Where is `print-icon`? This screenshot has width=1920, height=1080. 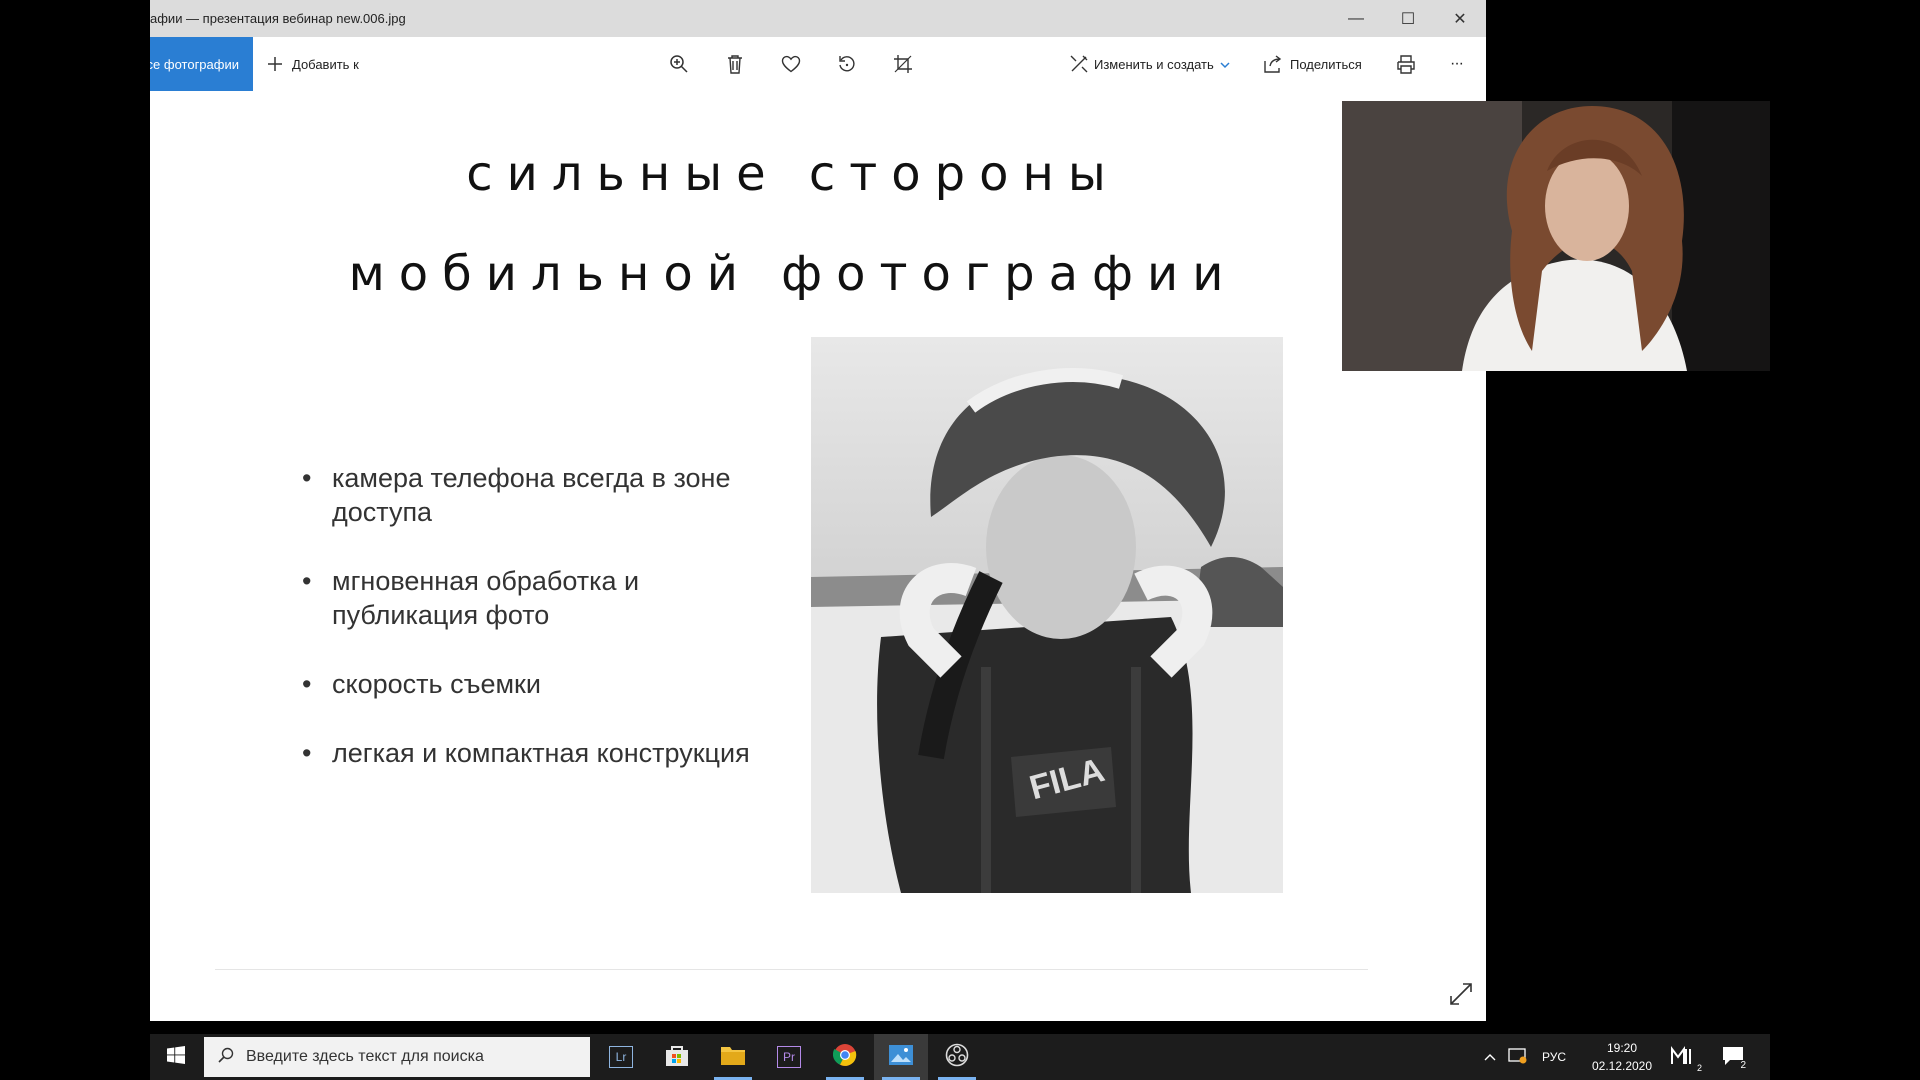 print-icon is located at coordinates (1406, 64).